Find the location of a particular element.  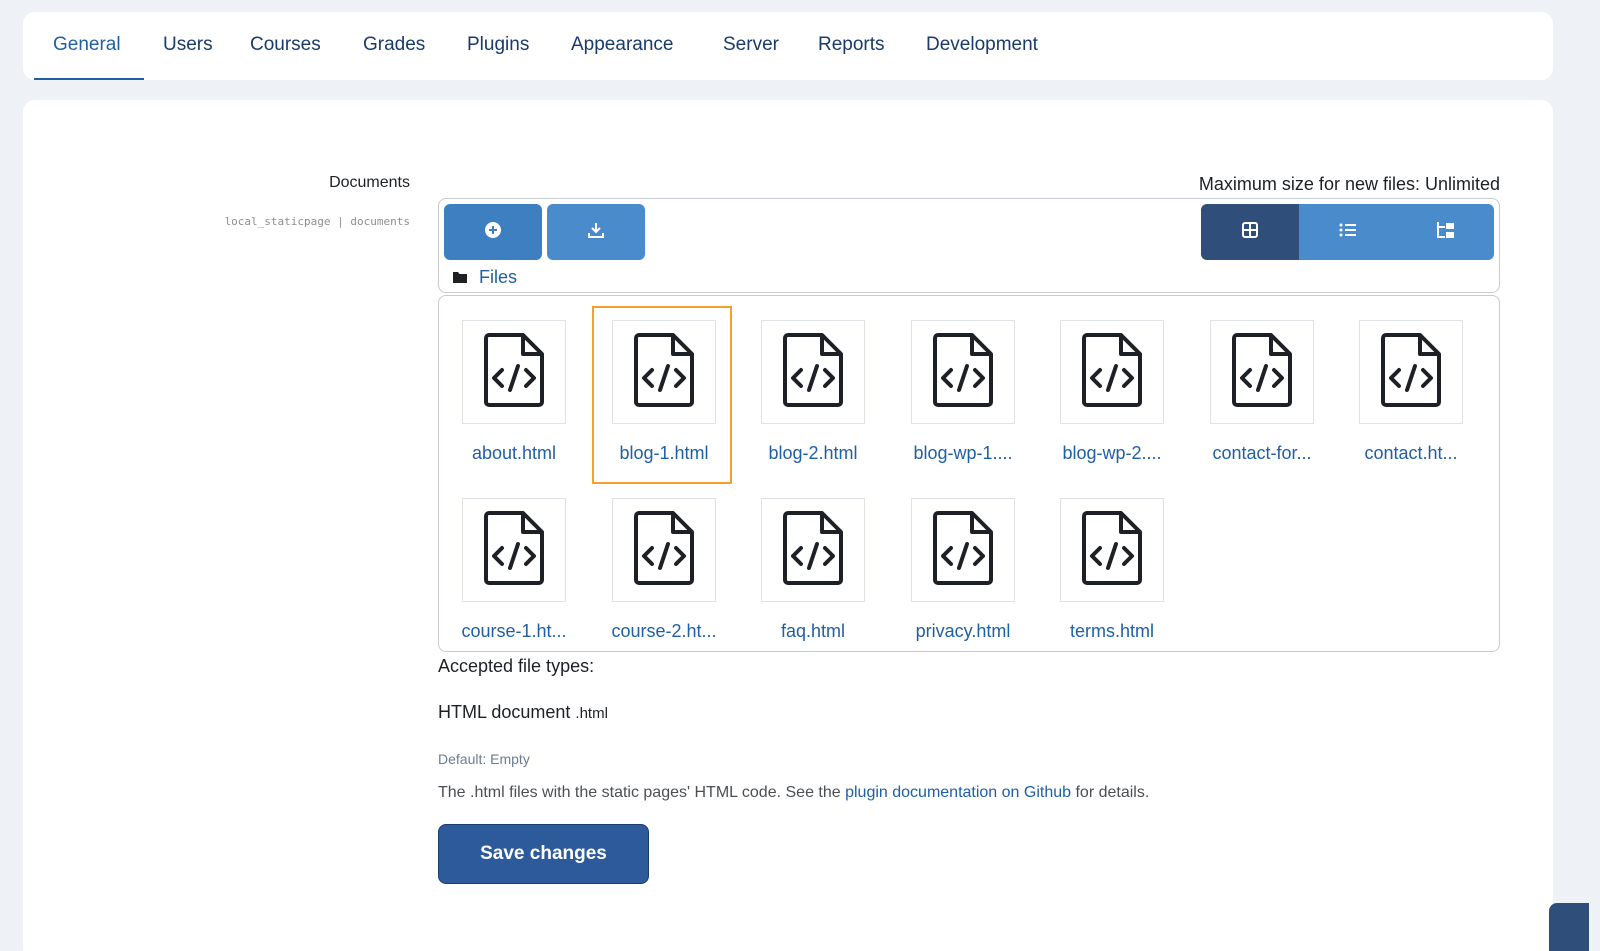

tree-view-button is located at coordinates (1445, 232).